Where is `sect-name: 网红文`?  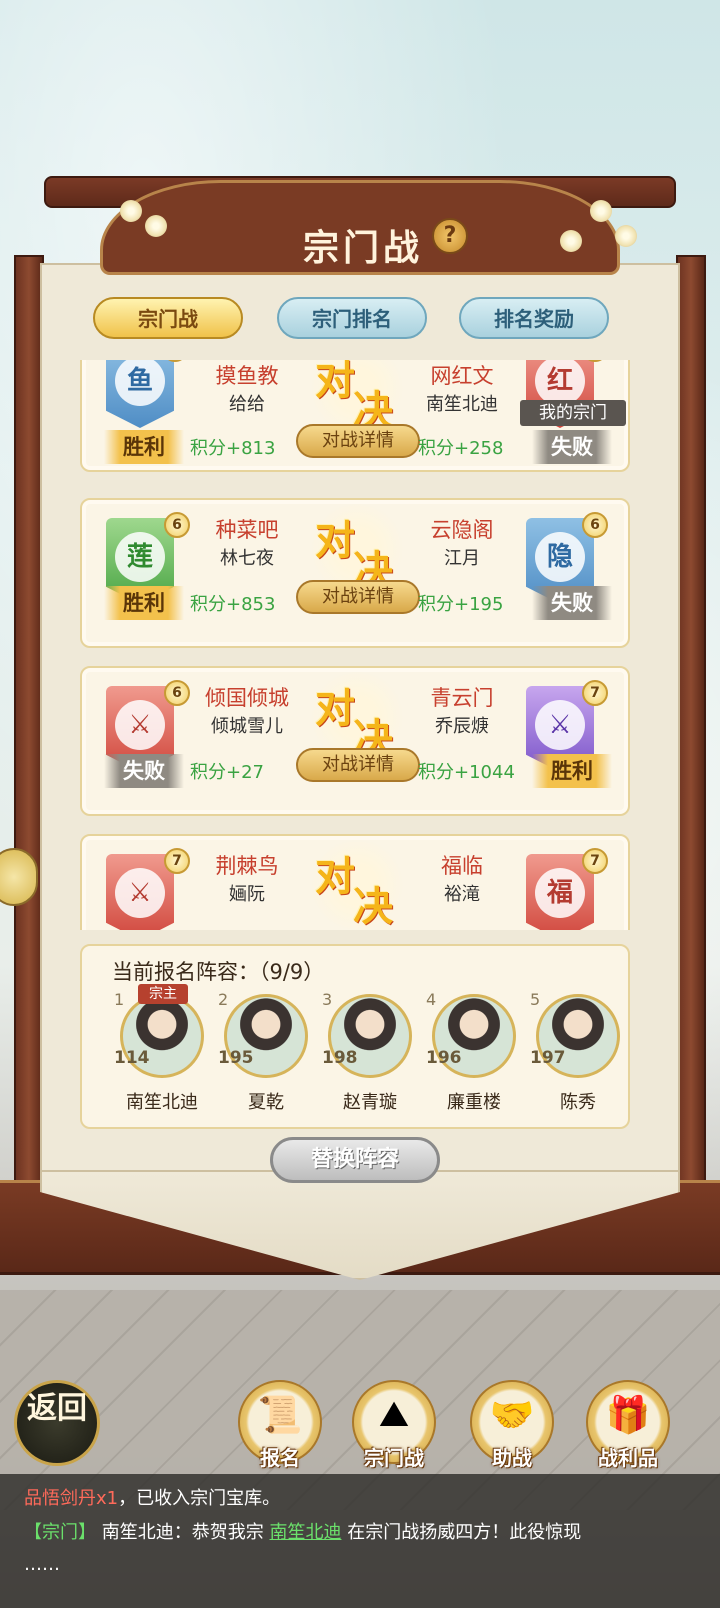 sect-name: 网红文 is located at coordinates (462, 376).